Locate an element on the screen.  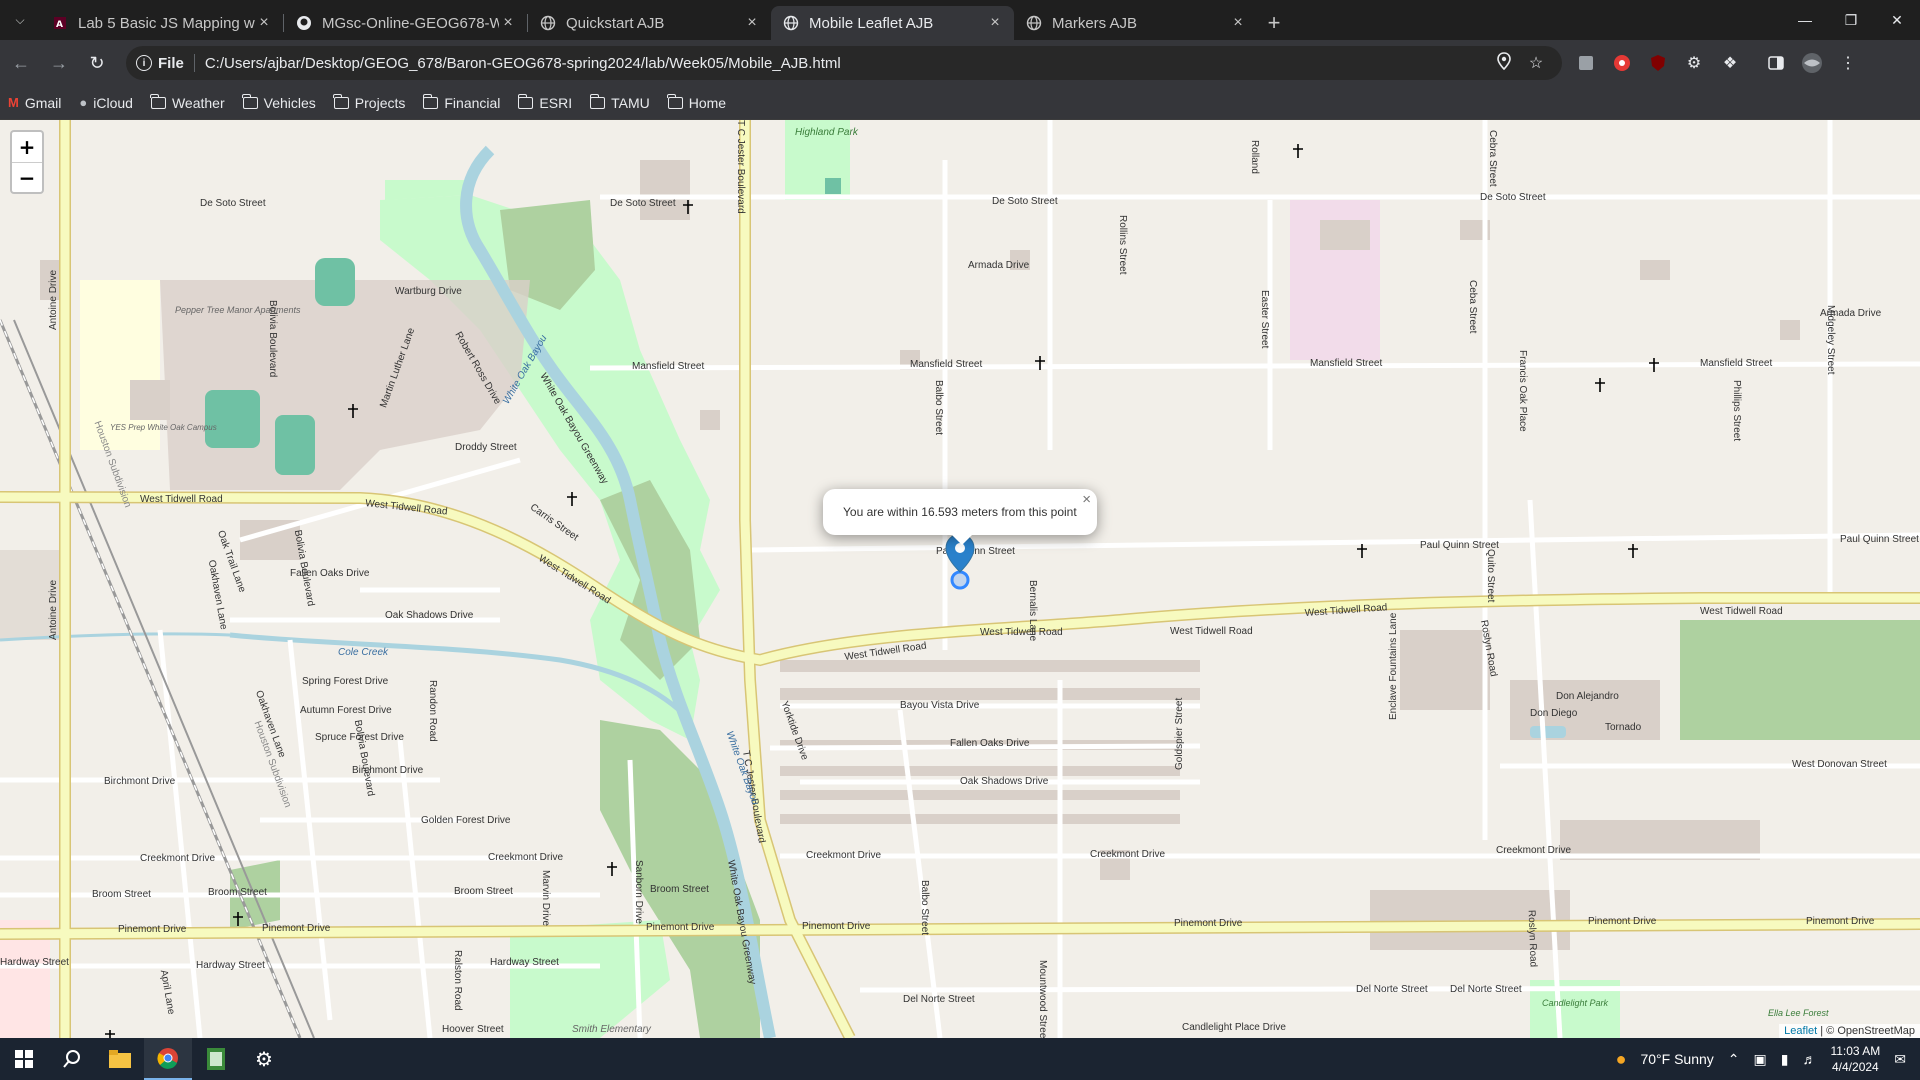
tab-markers: Markers AJB × is located at coordinates (1135, 23).